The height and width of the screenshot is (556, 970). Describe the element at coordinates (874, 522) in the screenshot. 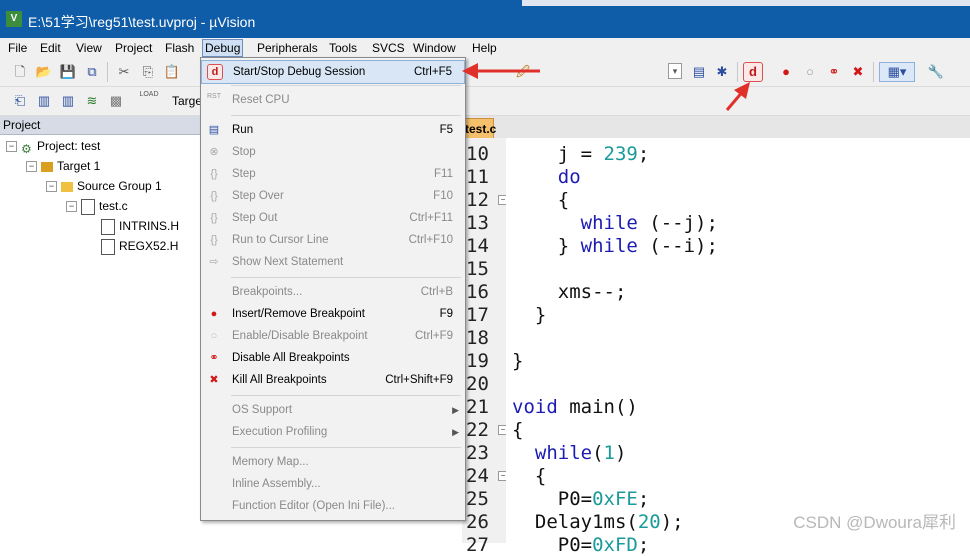

I see `watermark: CSDN @Dwoura犀利` at that location.